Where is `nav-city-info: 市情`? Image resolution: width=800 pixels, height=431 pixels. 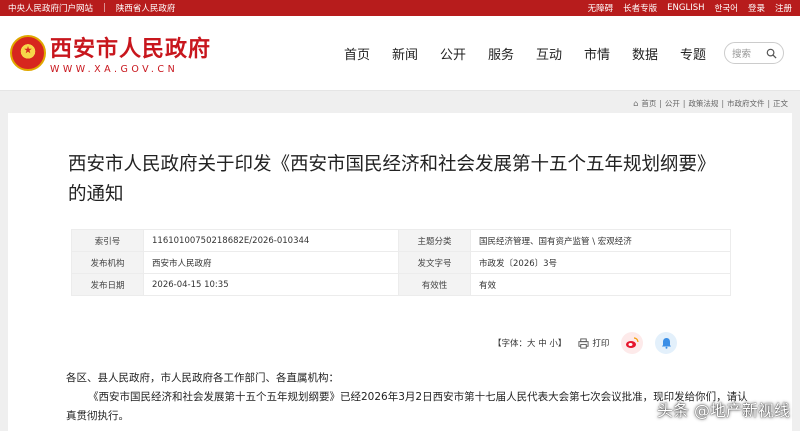 nav-city-info: 市情 is located at coordinates (597, 53).